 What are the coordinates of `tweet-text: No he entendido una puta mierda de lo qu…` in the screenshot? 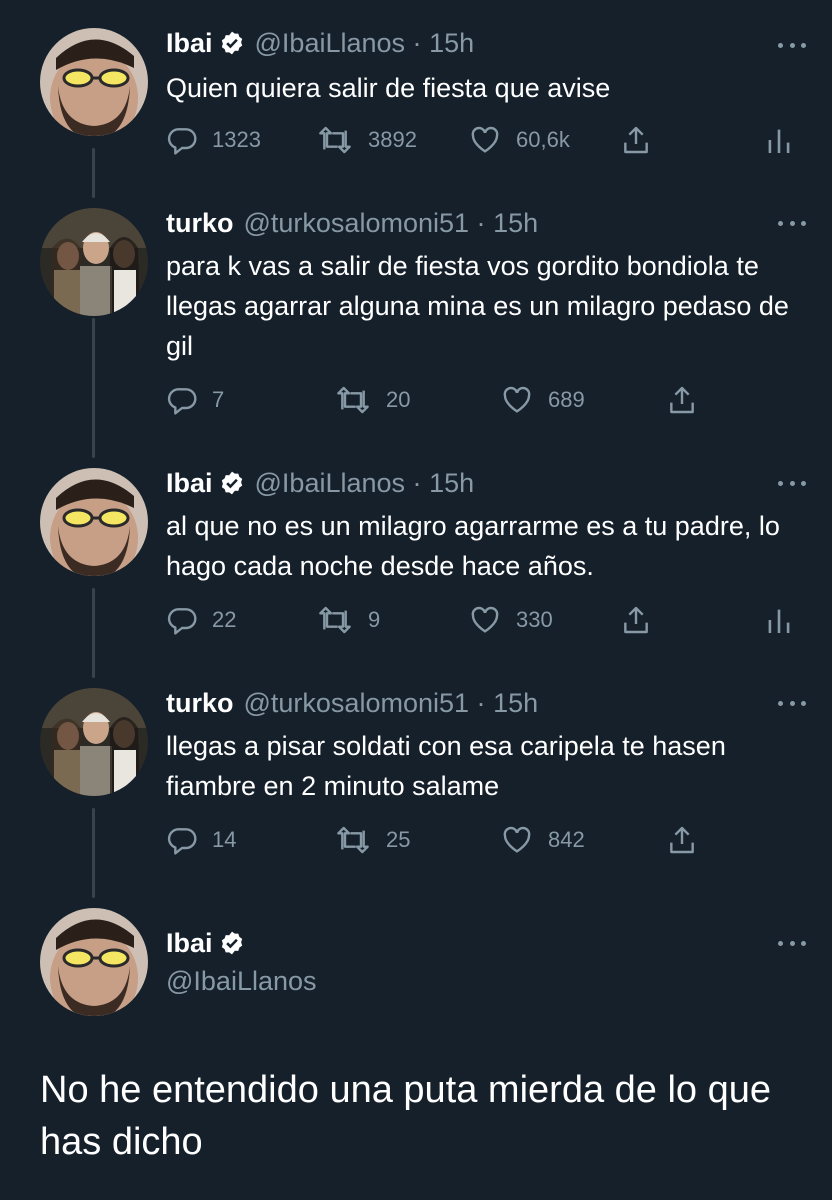 It's located at (405, 1116).